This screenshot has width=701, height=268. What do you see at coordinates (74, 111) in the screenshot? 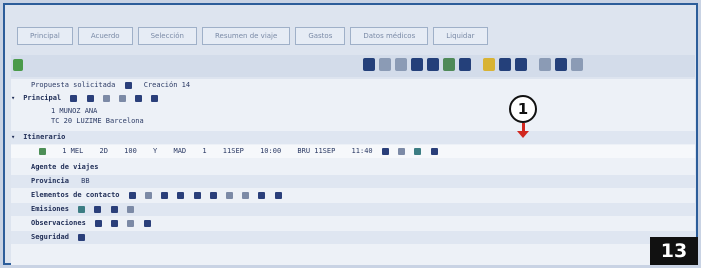
I see `passenger-name: 1 MUNOZ ANA` at bounding box center [74, 111].